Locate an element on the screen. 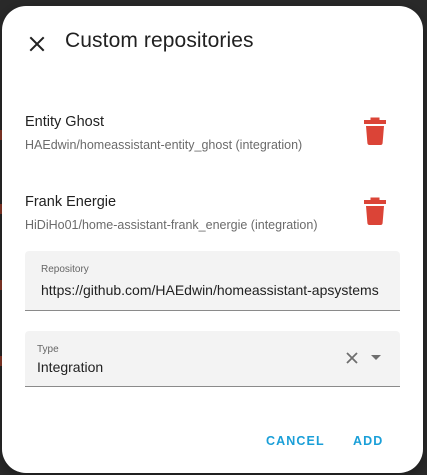 The width and height of the screenshot is (427, 475). dialog-title: Custom repositories is located at coordinates (159, 40).